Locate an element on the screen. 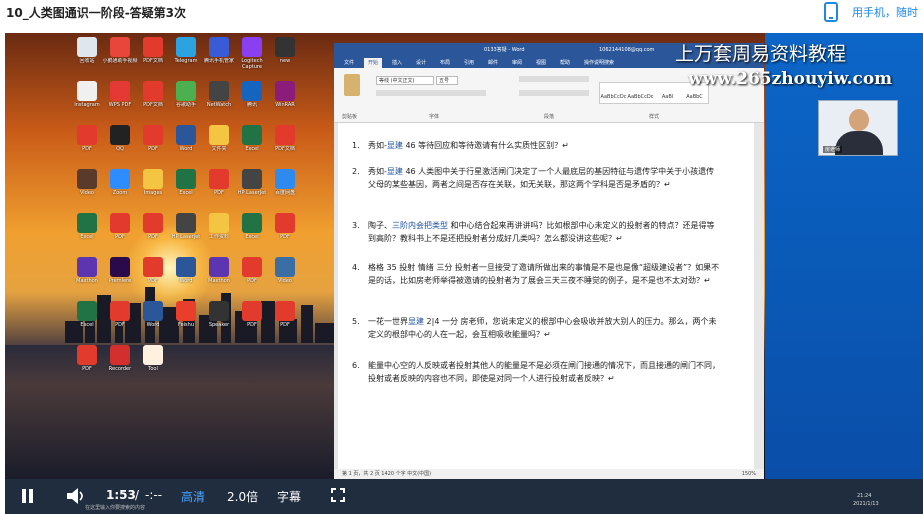  volume-icon is located at coordinates (77, 496).